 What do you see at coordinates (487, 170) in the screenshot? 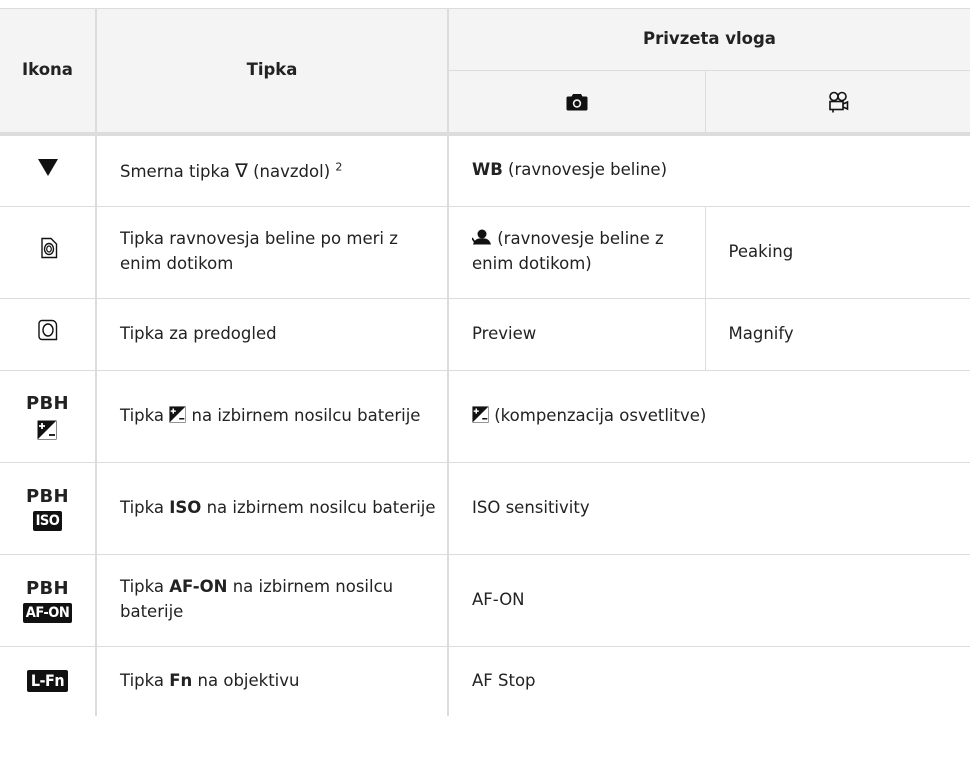
I see `wb-label: WB` at bounding box center [487, 170].